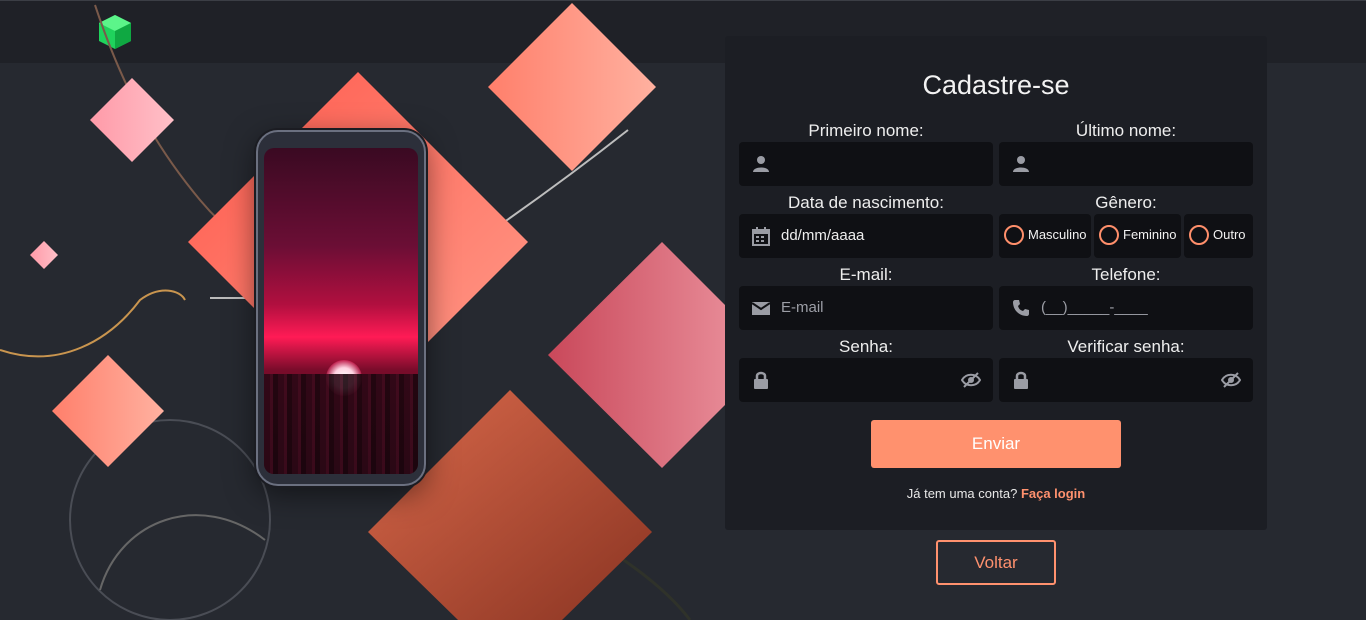 The image size is (1366, 620). What do you see at coordinates (802, 307) in the screenshot?
I see `email-placeholder: E-mail` at bounding box center [802, 307].